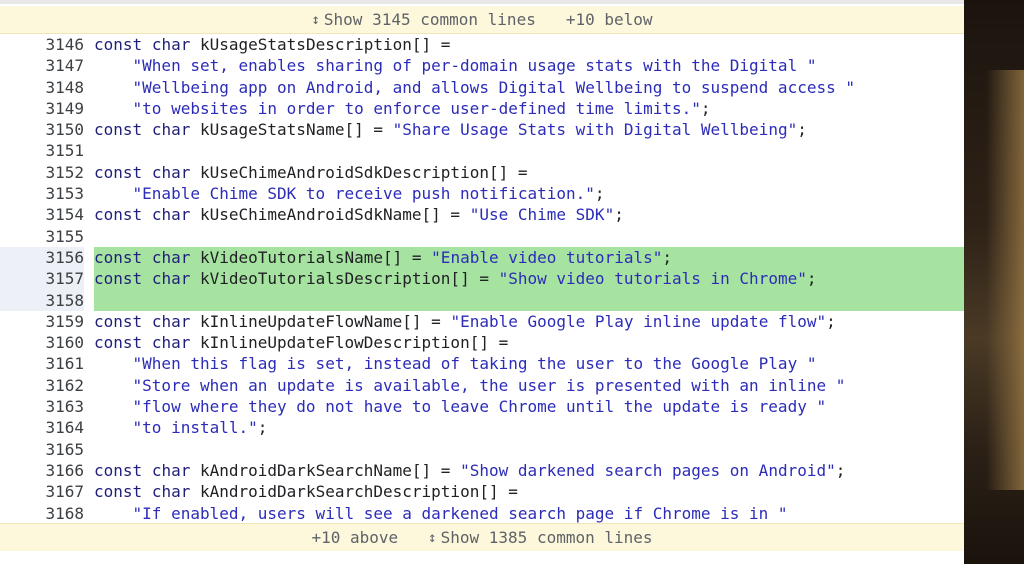 The image size is (1024, 564). I want to click on line-number: 3164, so click(64, 428).